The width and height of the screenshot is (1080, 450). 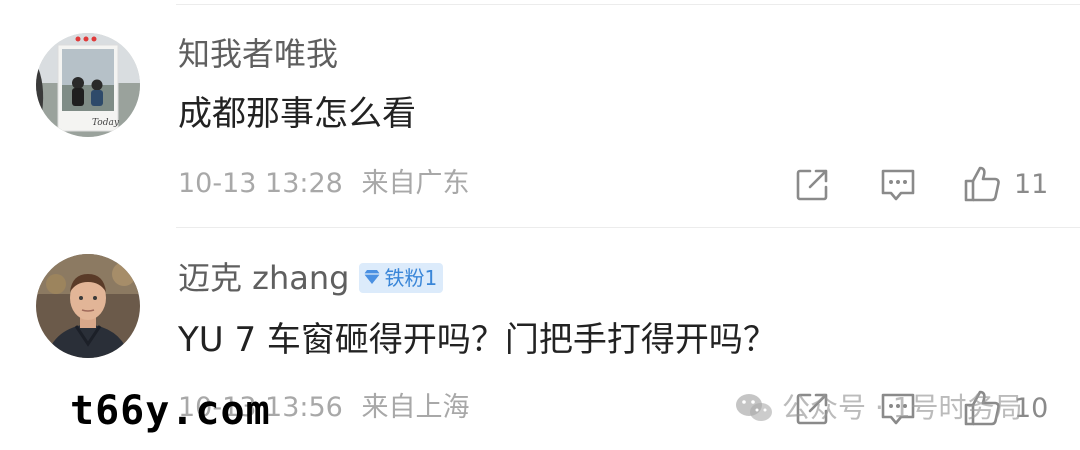 What do you see at coordinates (415, 407) in the screenshot?
I see `comment-location: 来自上海` at bounding box center [415, 407].